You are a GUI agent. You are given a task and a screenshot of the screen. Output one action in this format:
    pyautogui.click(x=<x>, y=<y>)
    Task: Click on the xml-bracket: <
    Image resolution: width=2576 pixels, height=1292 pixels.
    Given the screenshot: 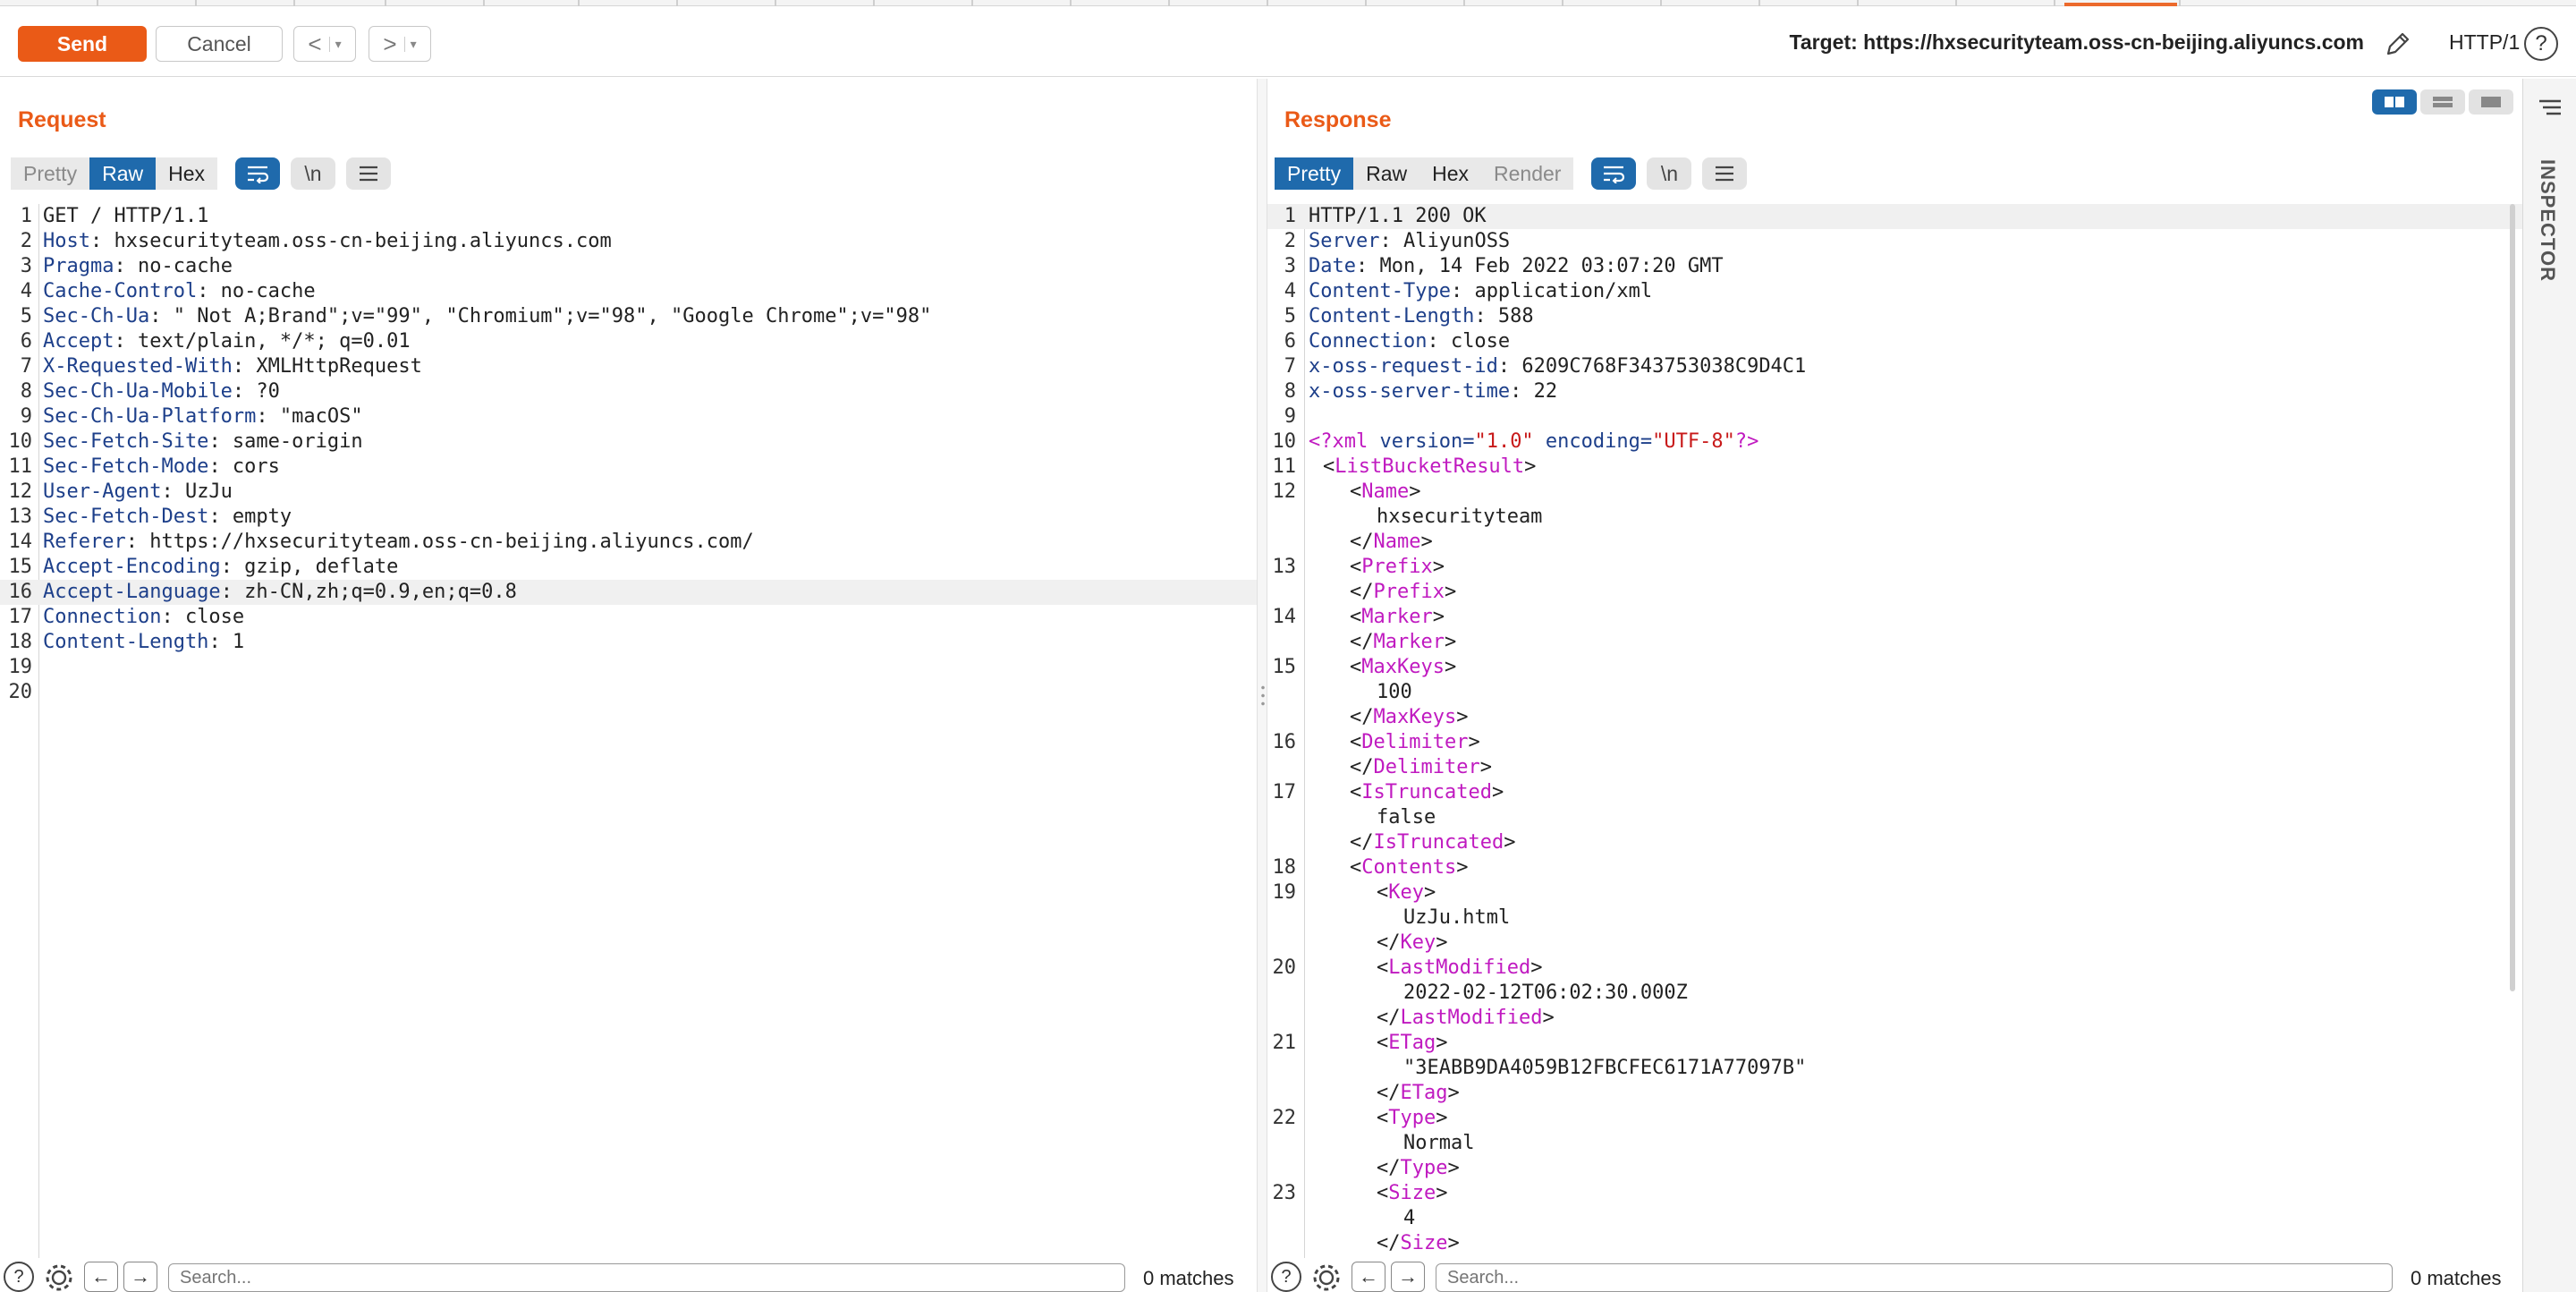 What is the action you would take?
    pyautogui.click(x=1356, y=667)
    